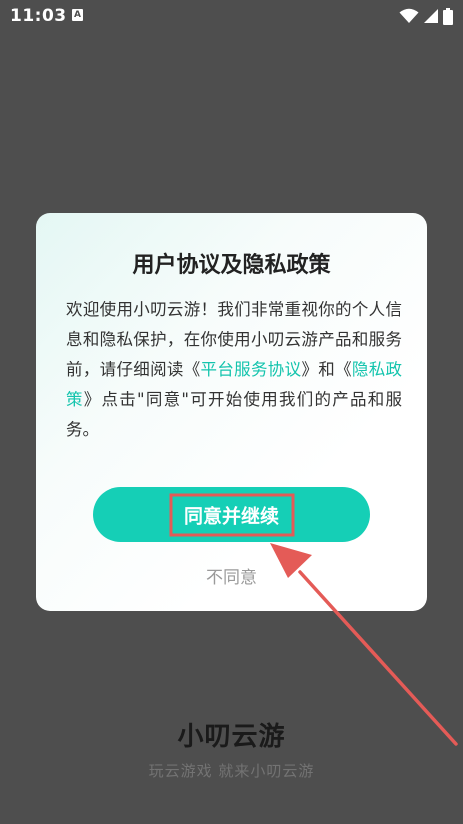 The image size is (463, 824). I want to click on brand-name: 小叨云游, so click(231, 737).